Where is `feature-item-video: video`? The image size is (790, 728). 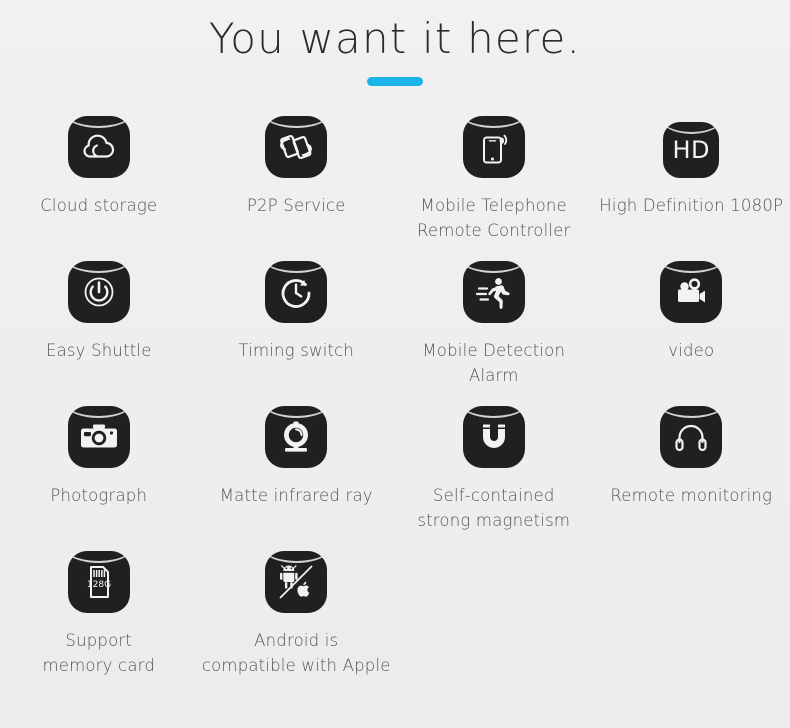 feature-item-video: video is located at coordinates (691, 333).